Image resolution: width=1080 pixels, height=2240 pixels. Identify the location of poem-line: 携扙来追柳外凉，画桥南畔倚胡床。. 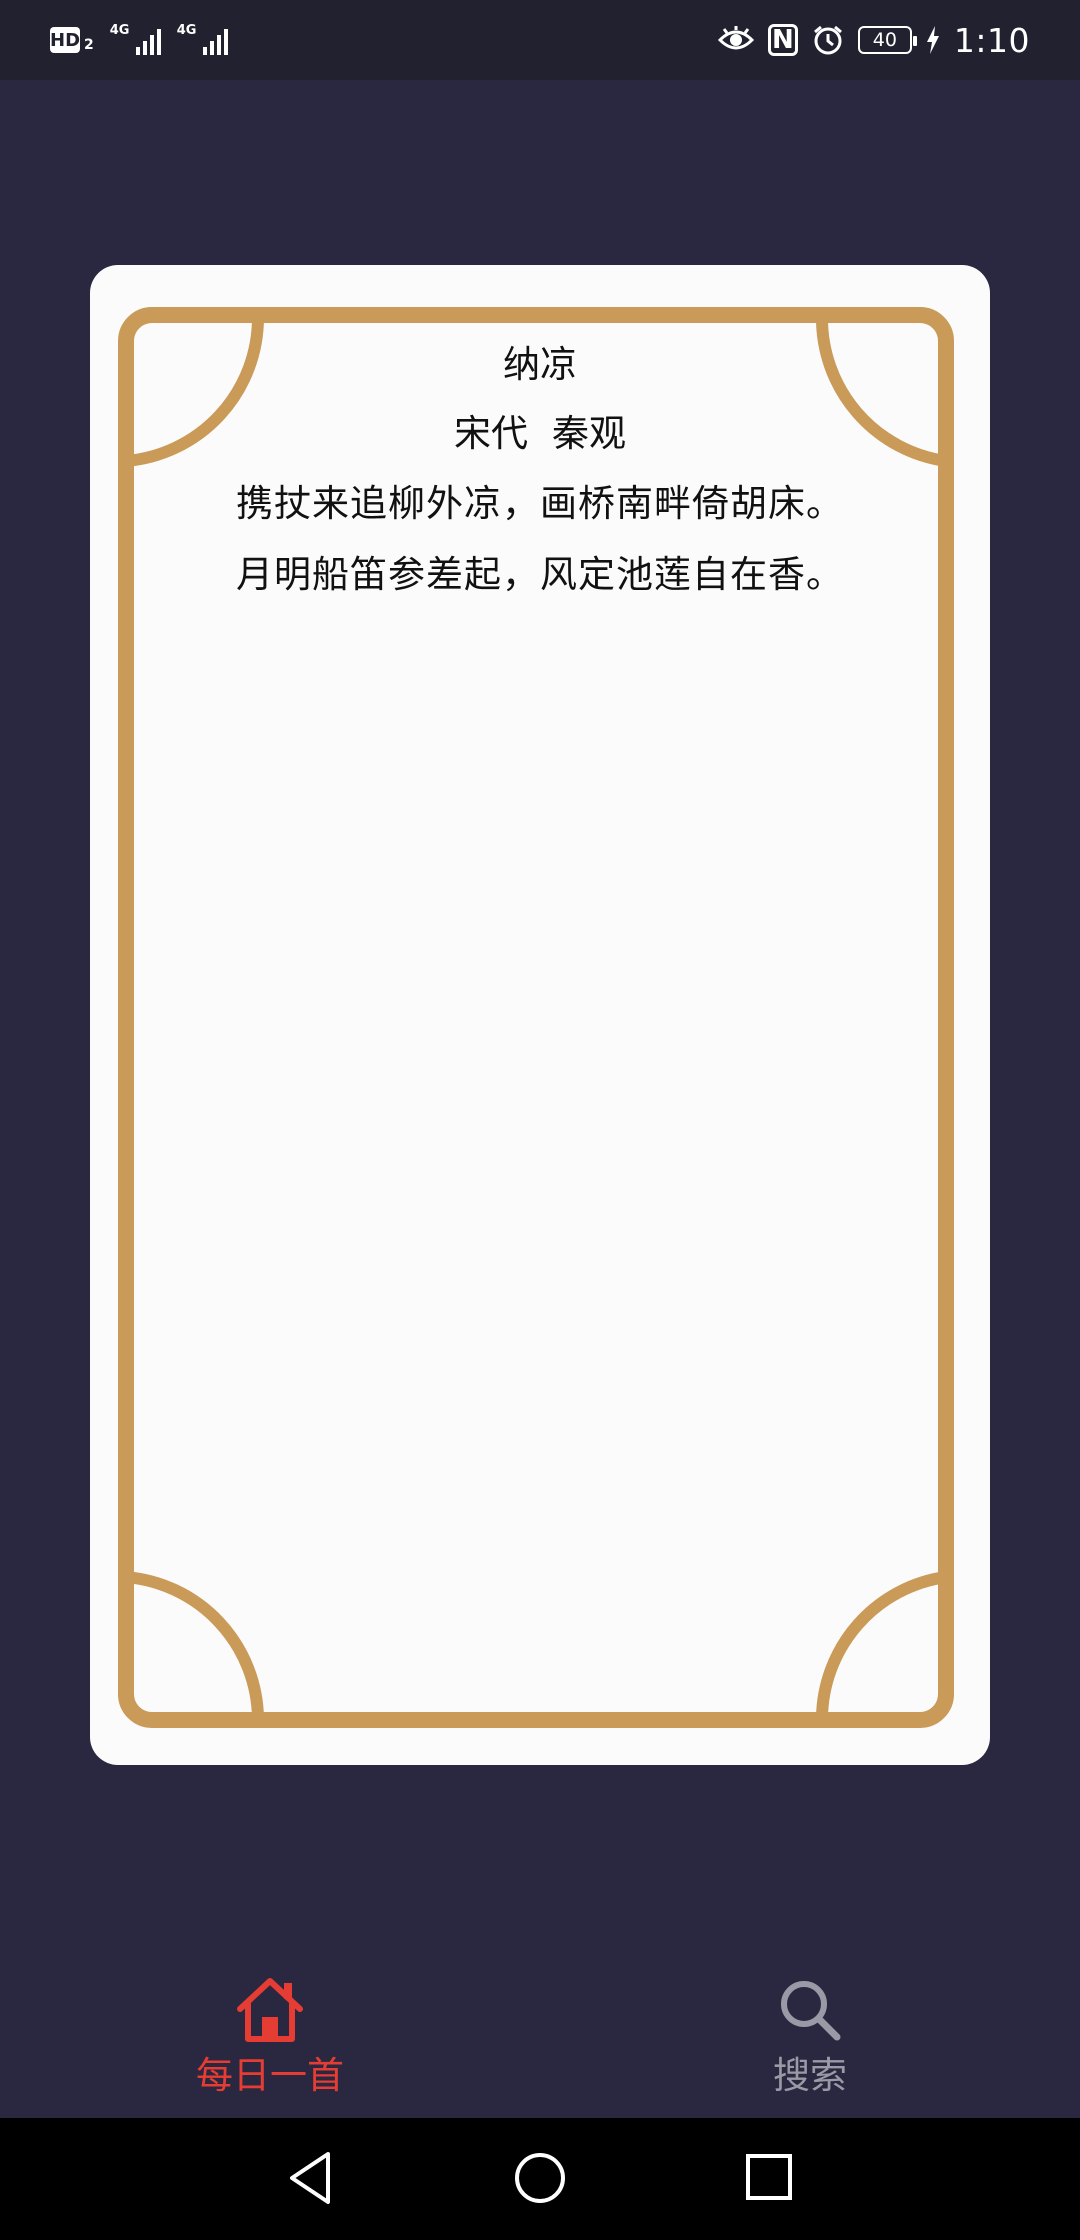
(540, 503).